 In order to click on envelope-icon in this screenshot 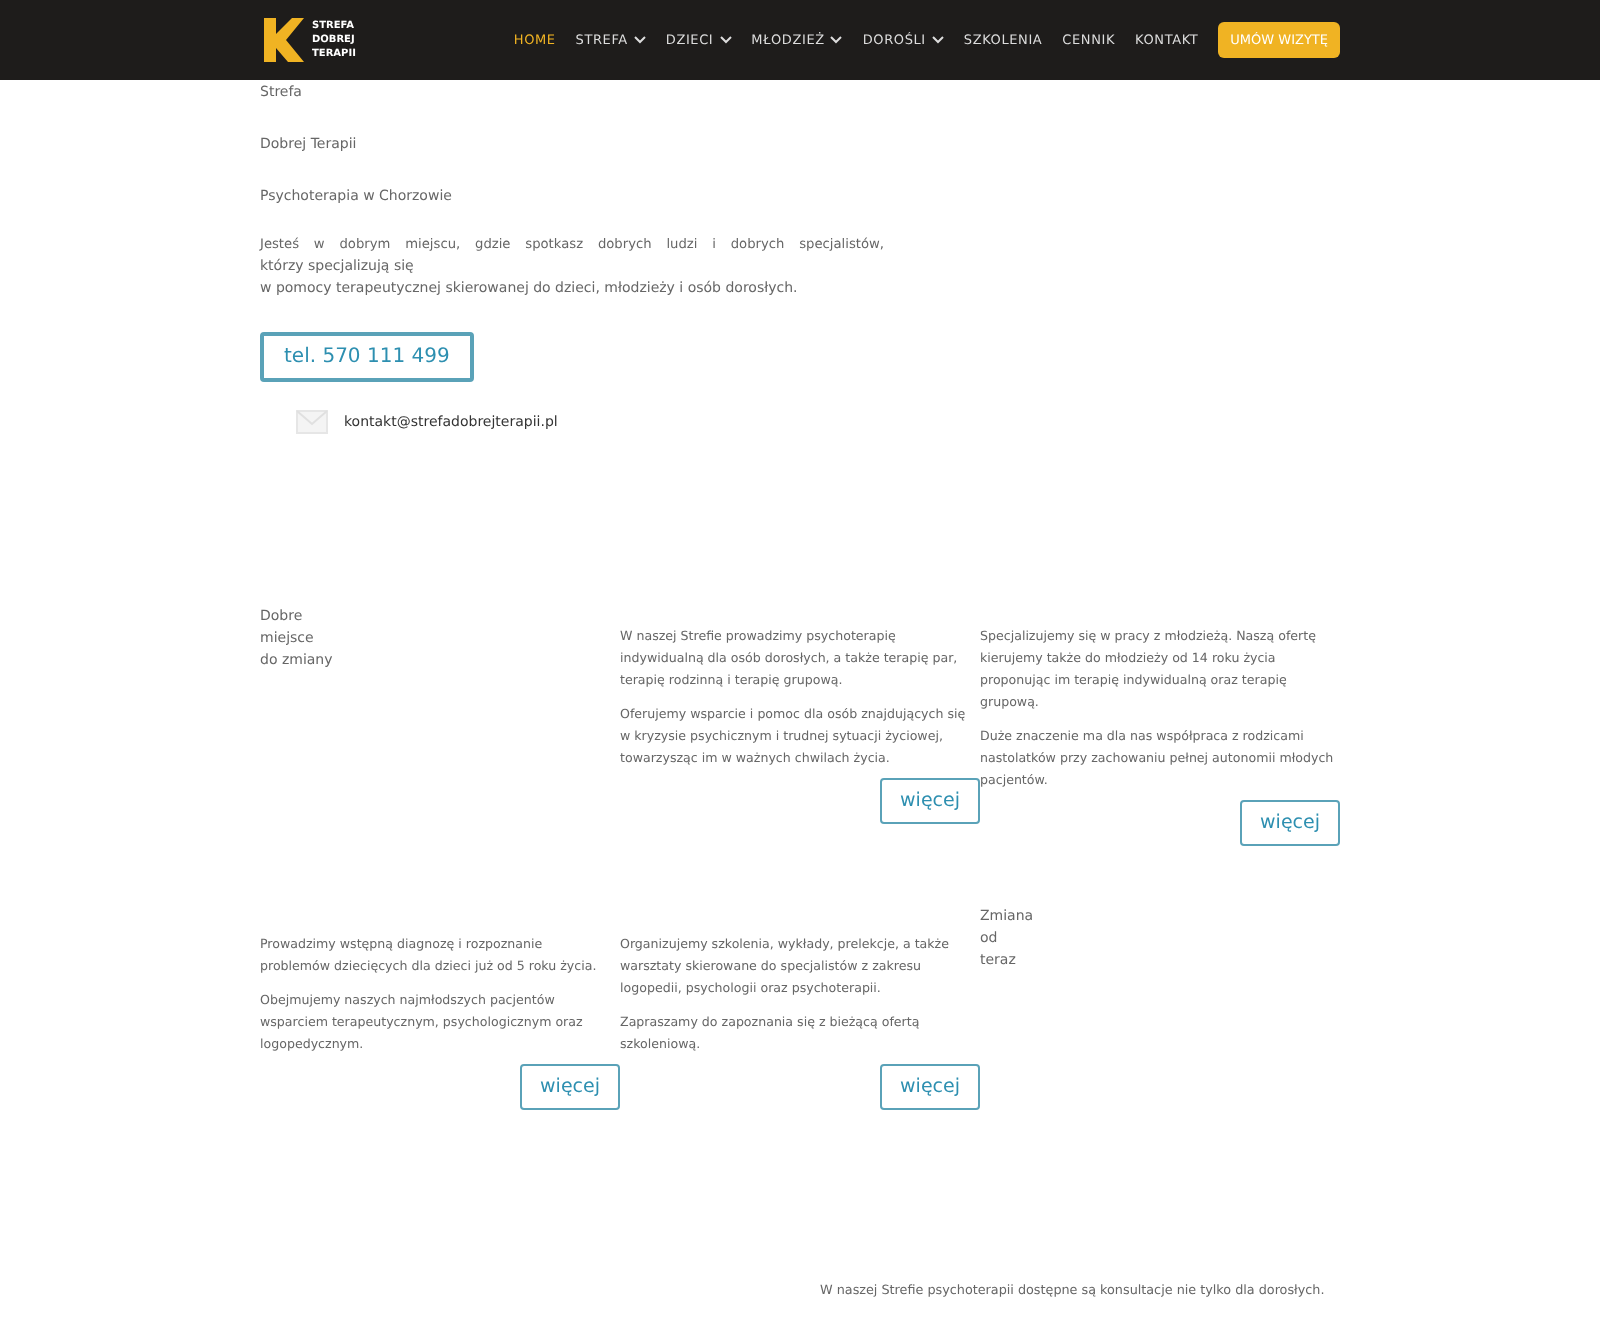, I will do `click(312, 422)`.